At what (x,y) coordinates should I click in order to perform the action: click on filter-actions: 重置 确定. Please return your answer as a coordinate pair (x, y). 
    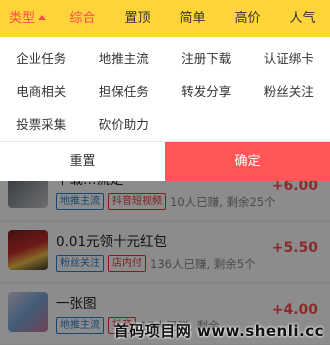
    Looking at the image, I should click on (165, 161).